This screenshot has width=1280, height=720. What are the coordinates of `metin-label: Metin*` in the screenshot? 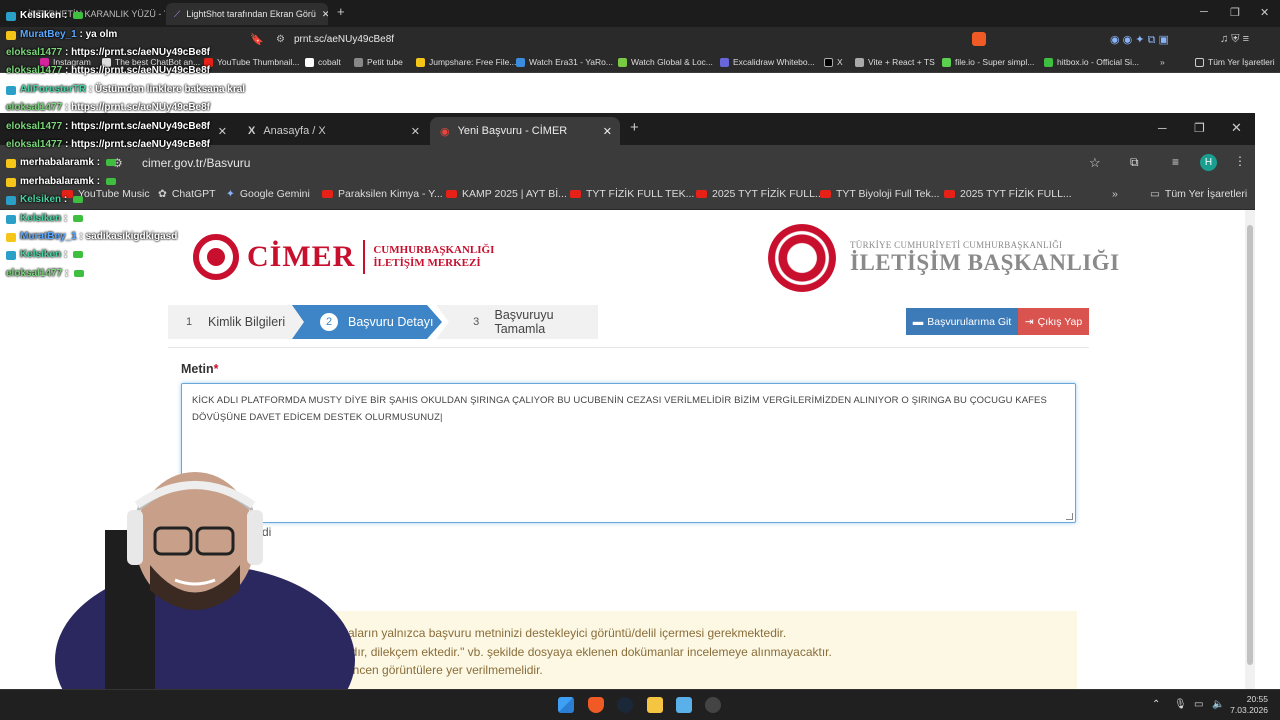 It's located at (200, 369).